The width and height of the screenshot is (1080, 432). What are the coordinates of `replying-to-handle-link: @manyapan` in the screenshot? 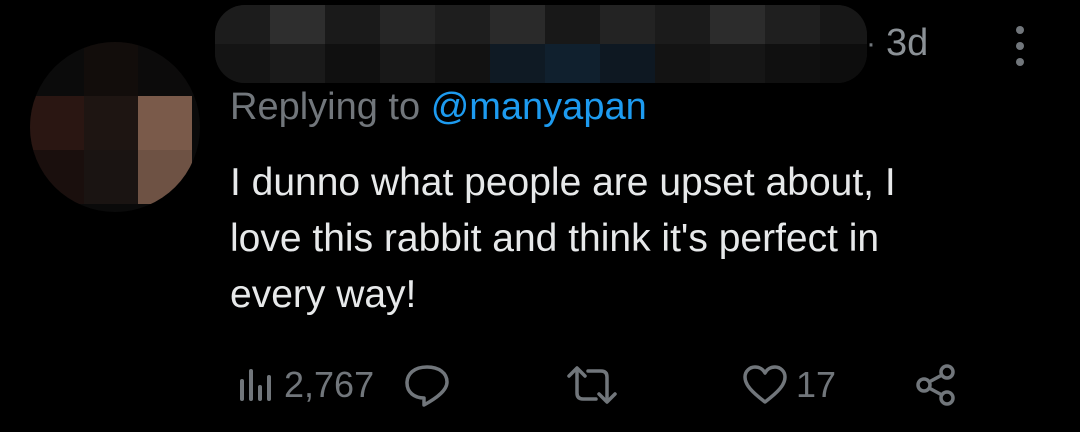 It's located at (539, 107).